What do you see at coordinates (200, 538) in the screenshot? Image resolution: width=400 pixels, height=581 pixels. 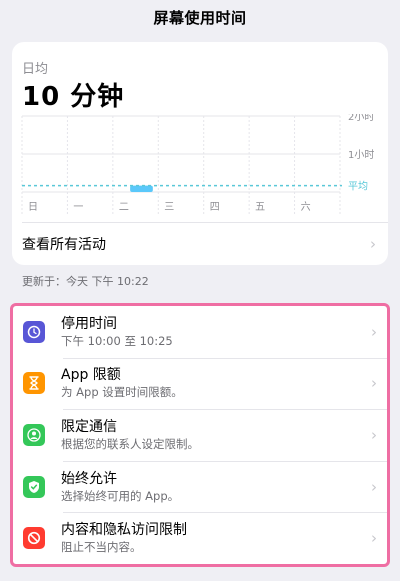 I see `content-privacy-row: 内容和隐私访问限制 阻止不当内容。 ›` at bounding box center [200, 538].